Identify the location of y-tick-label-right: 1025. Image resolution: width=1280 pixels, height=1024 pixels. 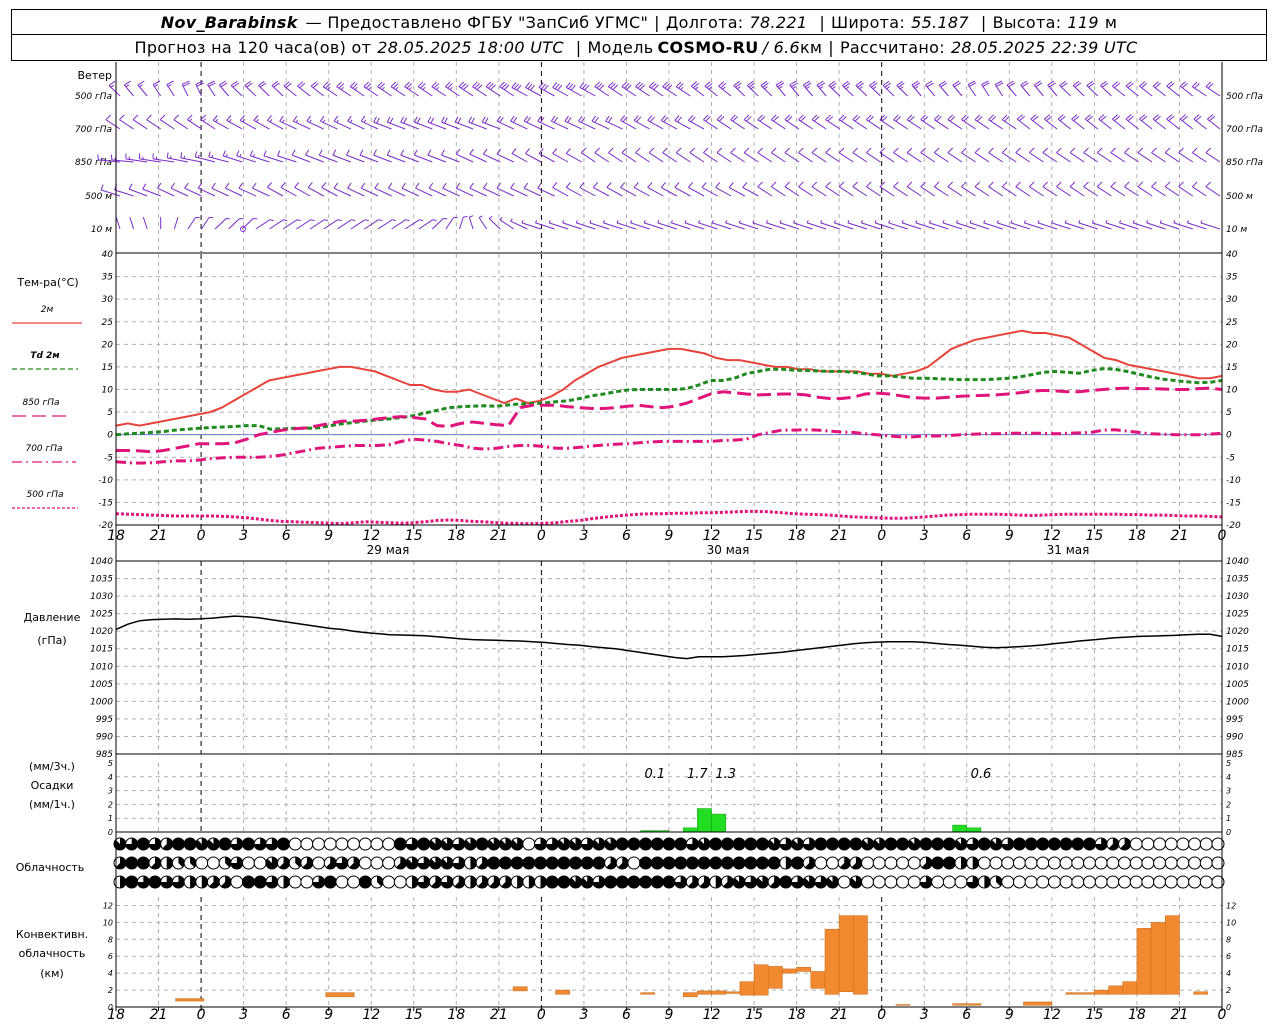
(1237, 615).